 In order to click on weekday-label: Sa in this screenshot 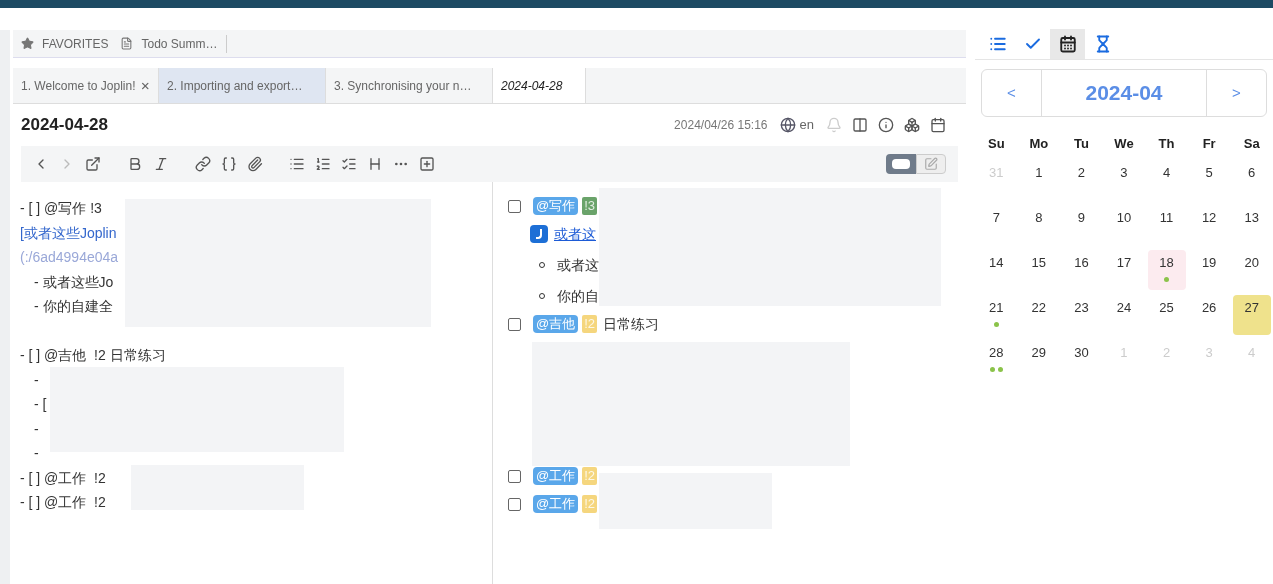, I will do `click(1251, 144)`.